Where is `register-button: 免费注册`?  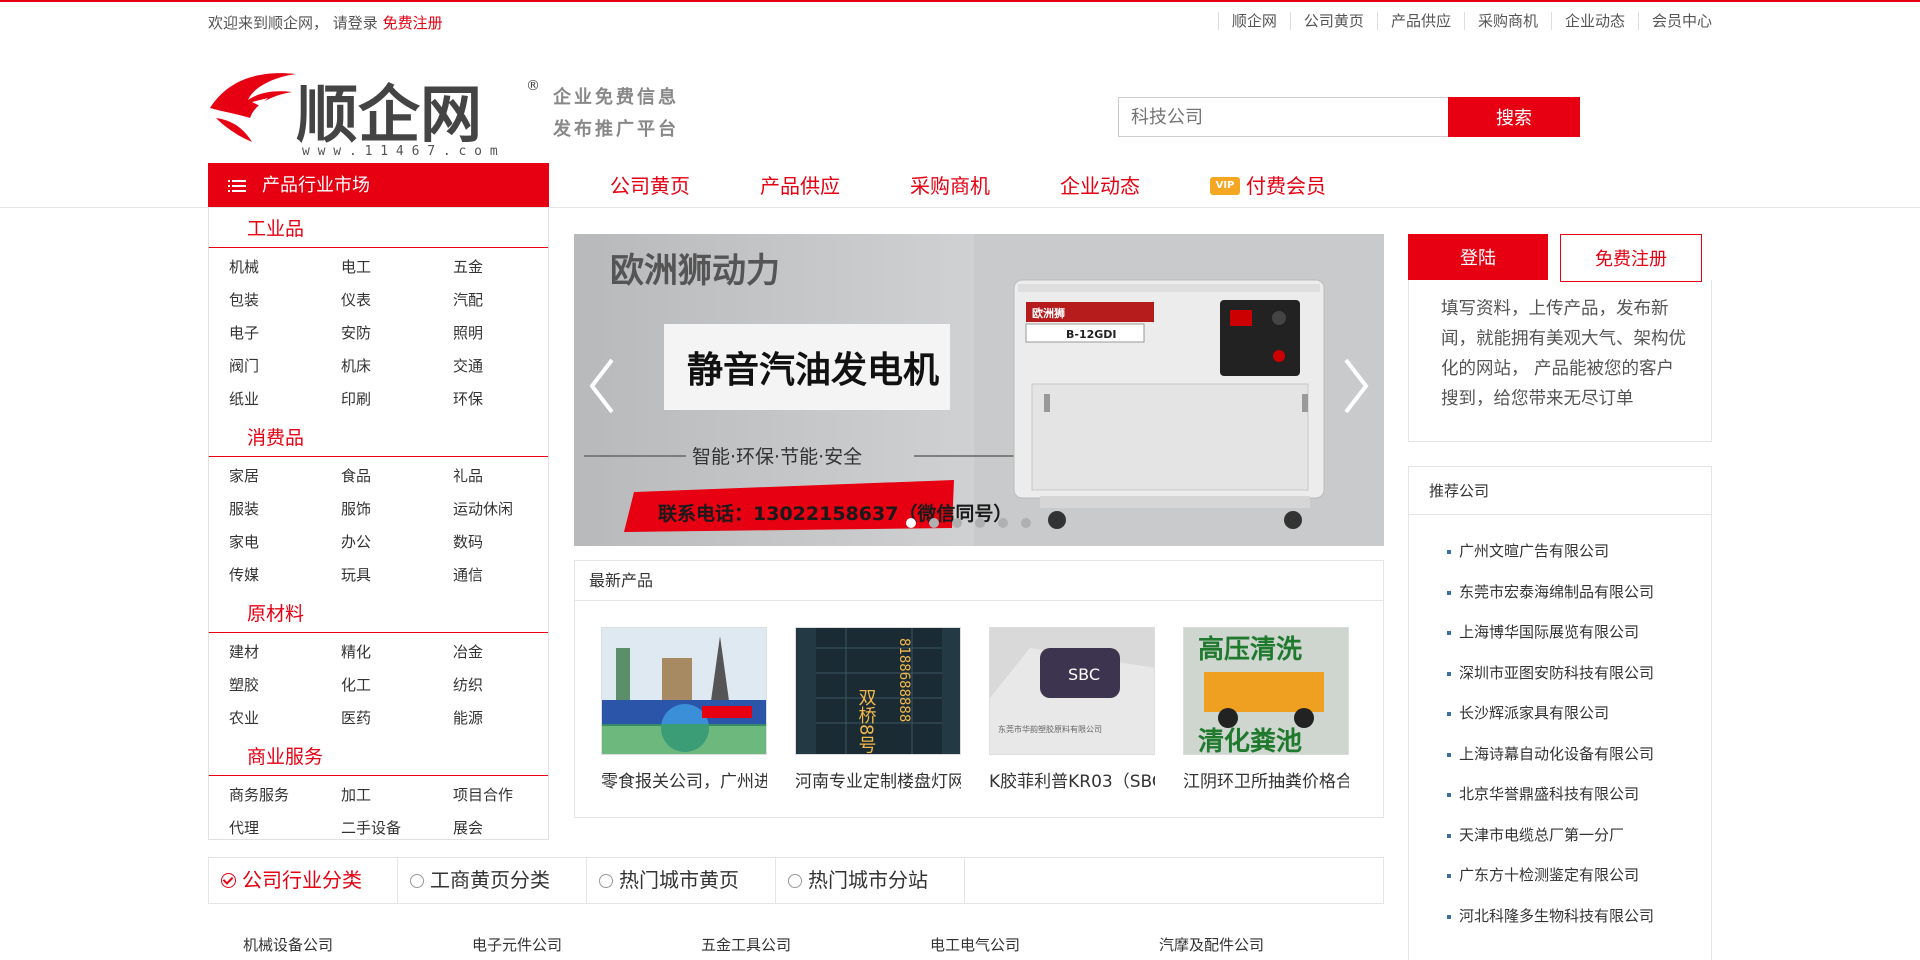 register-button: 免费注册 is located at coordinates (1631, 258).